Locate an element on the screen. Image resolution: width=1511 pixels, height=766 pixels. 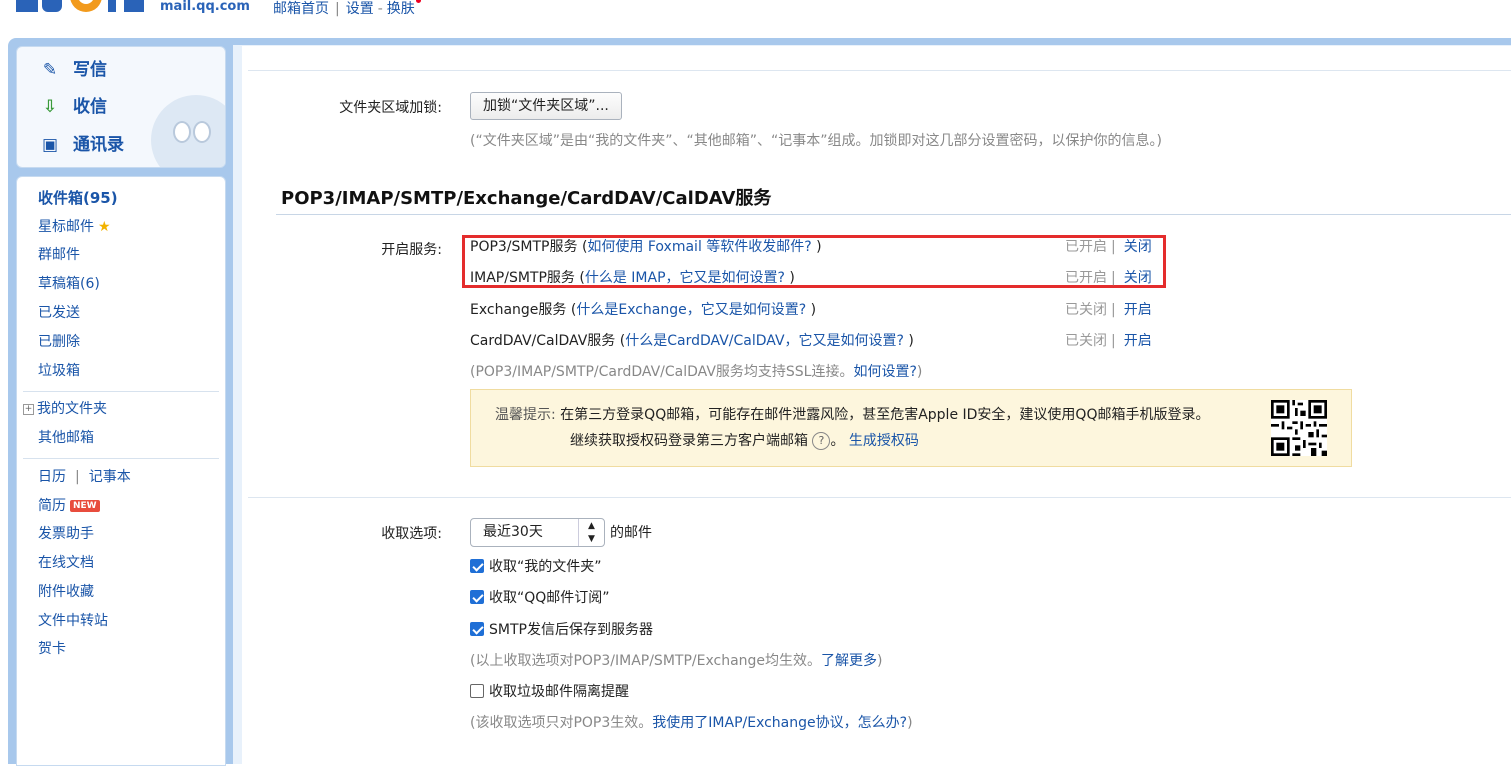
sidebar-item-my-folders: + 我的文件夹 is located at coordinates (65, 409).